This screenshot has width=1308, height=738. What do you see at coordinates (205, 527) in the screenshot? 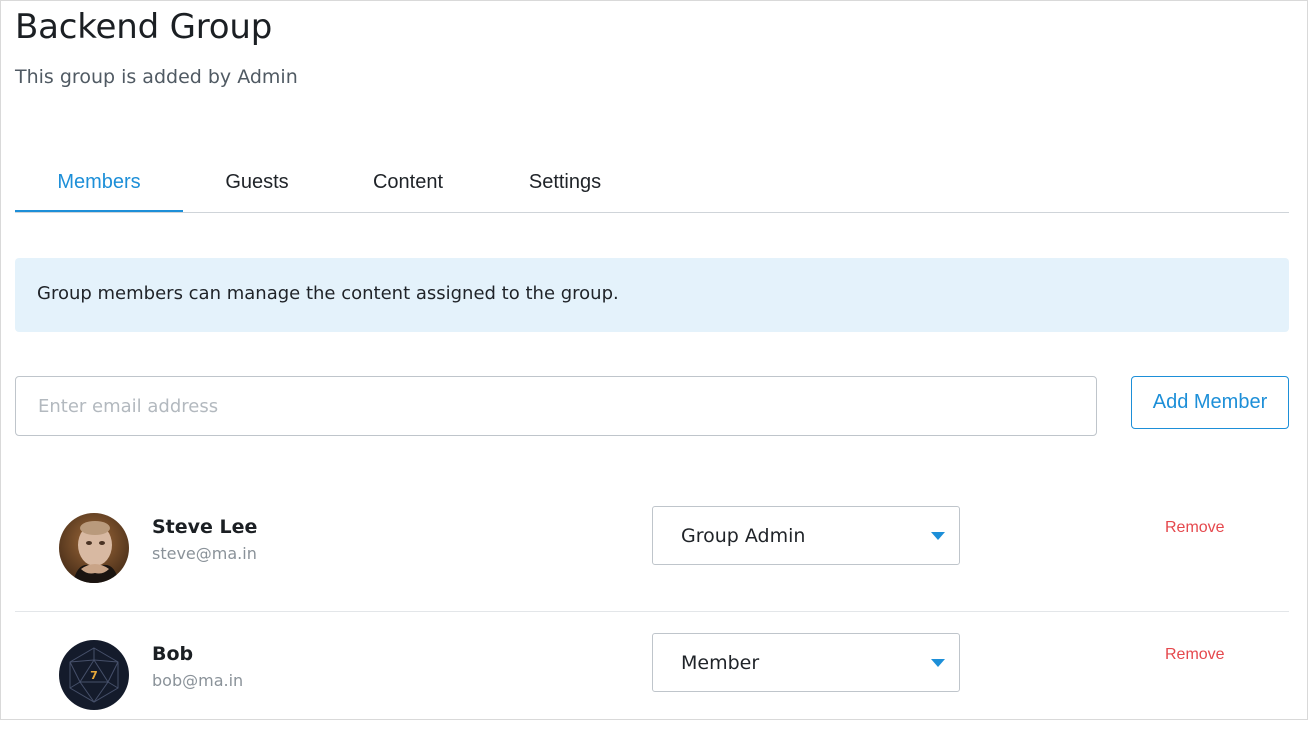
I see `member-name: Steve Lee` at bounding box center [205, 527].